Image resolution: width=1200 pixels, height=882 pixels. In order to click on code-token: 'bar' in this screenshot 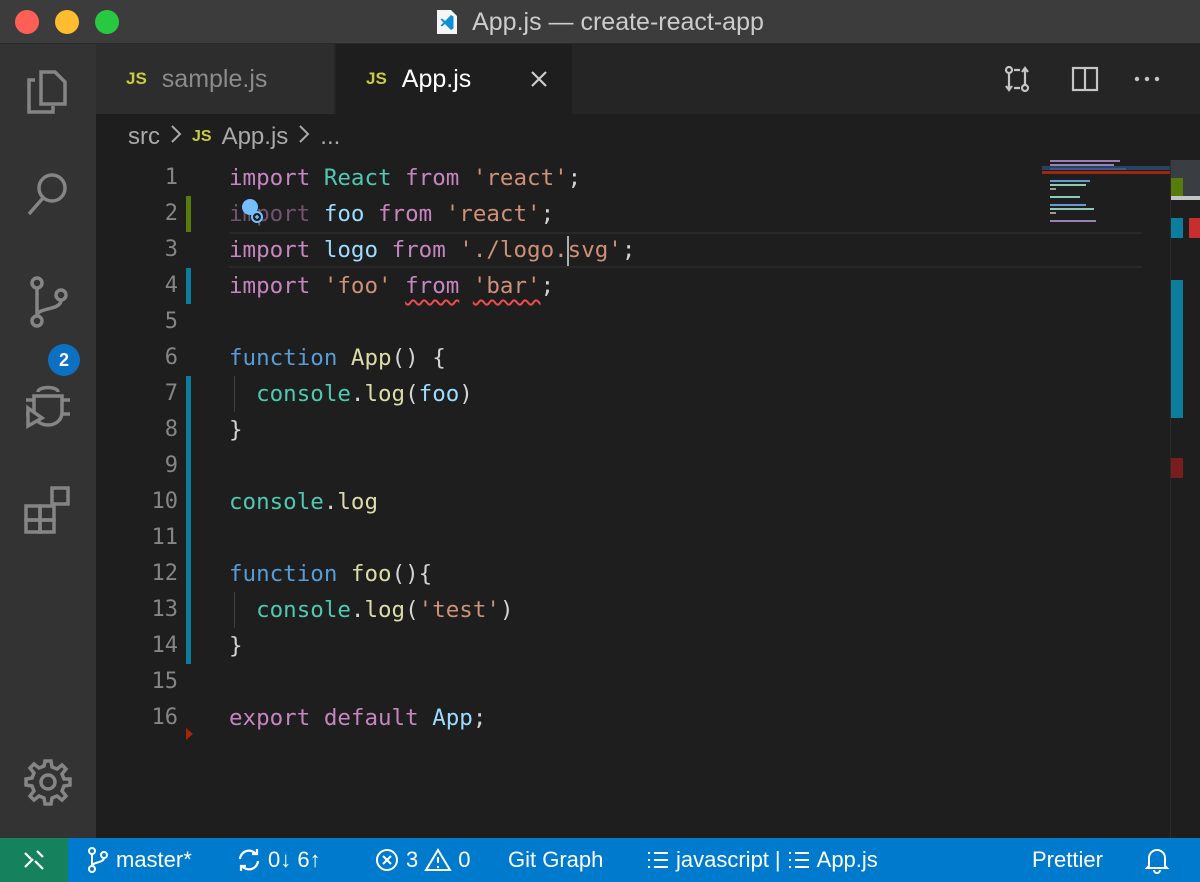, I will do `click(506, 286)`.